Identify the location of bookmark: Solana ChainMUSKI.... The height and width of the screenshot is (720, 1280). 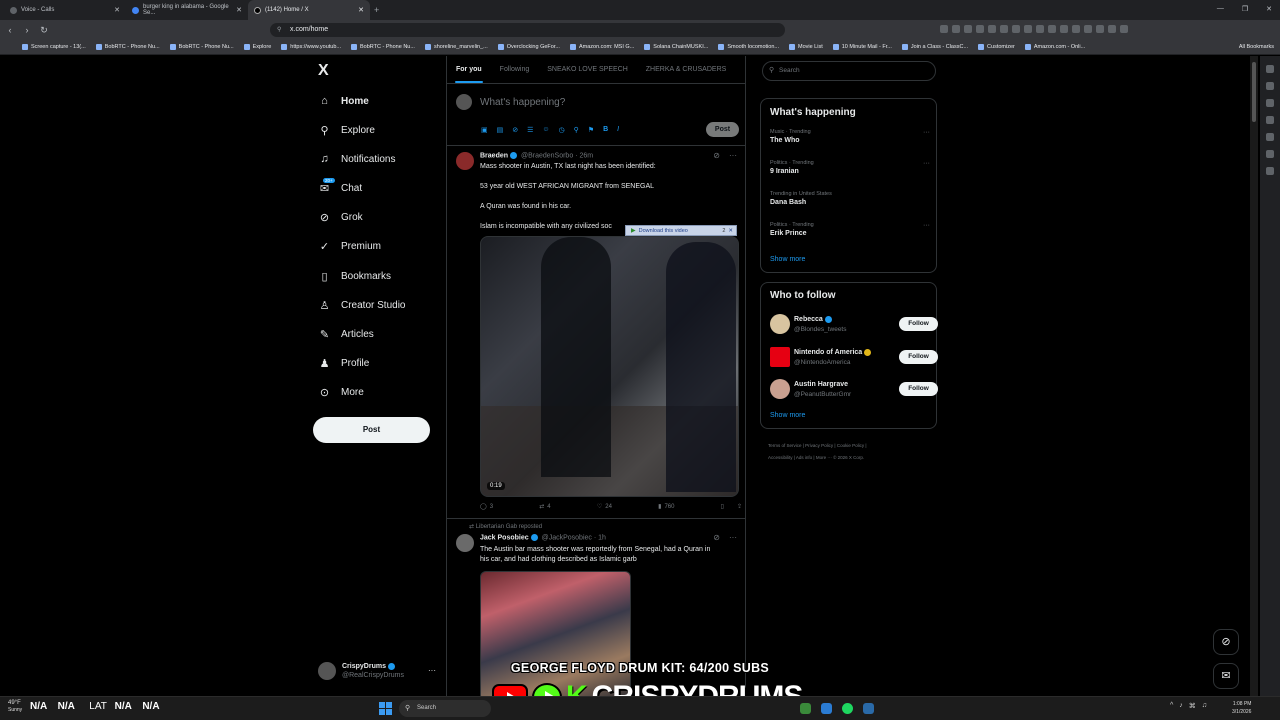
(676, 47).